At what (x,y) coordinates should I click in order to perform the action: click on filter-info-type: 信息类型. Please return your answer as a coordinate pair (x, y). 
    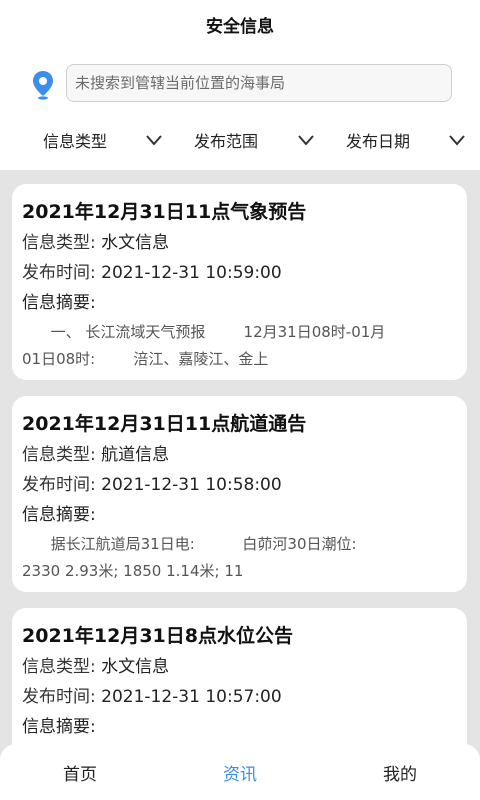
    Looking at the image, I should click on (75, 140).